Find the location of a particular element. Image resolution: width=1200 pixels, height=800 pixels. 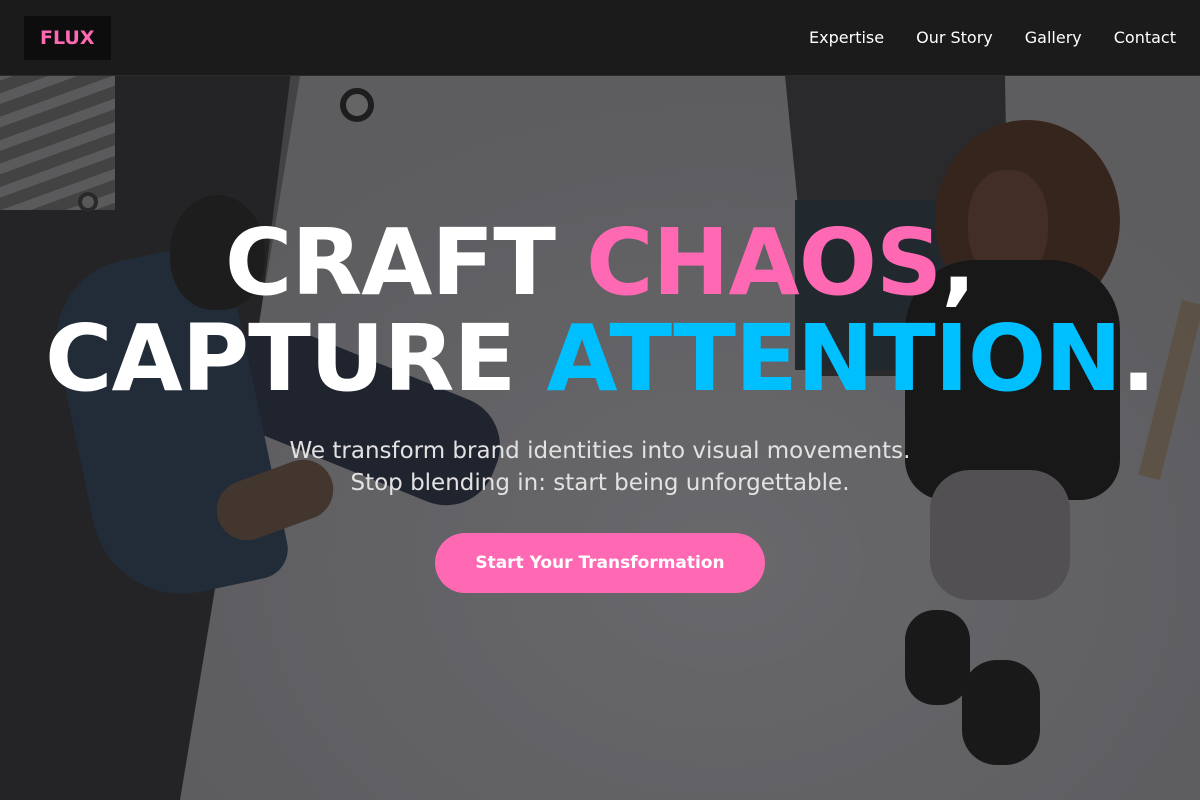

headline-word-capture: CAPTURE is located at coordinates (296, 358).